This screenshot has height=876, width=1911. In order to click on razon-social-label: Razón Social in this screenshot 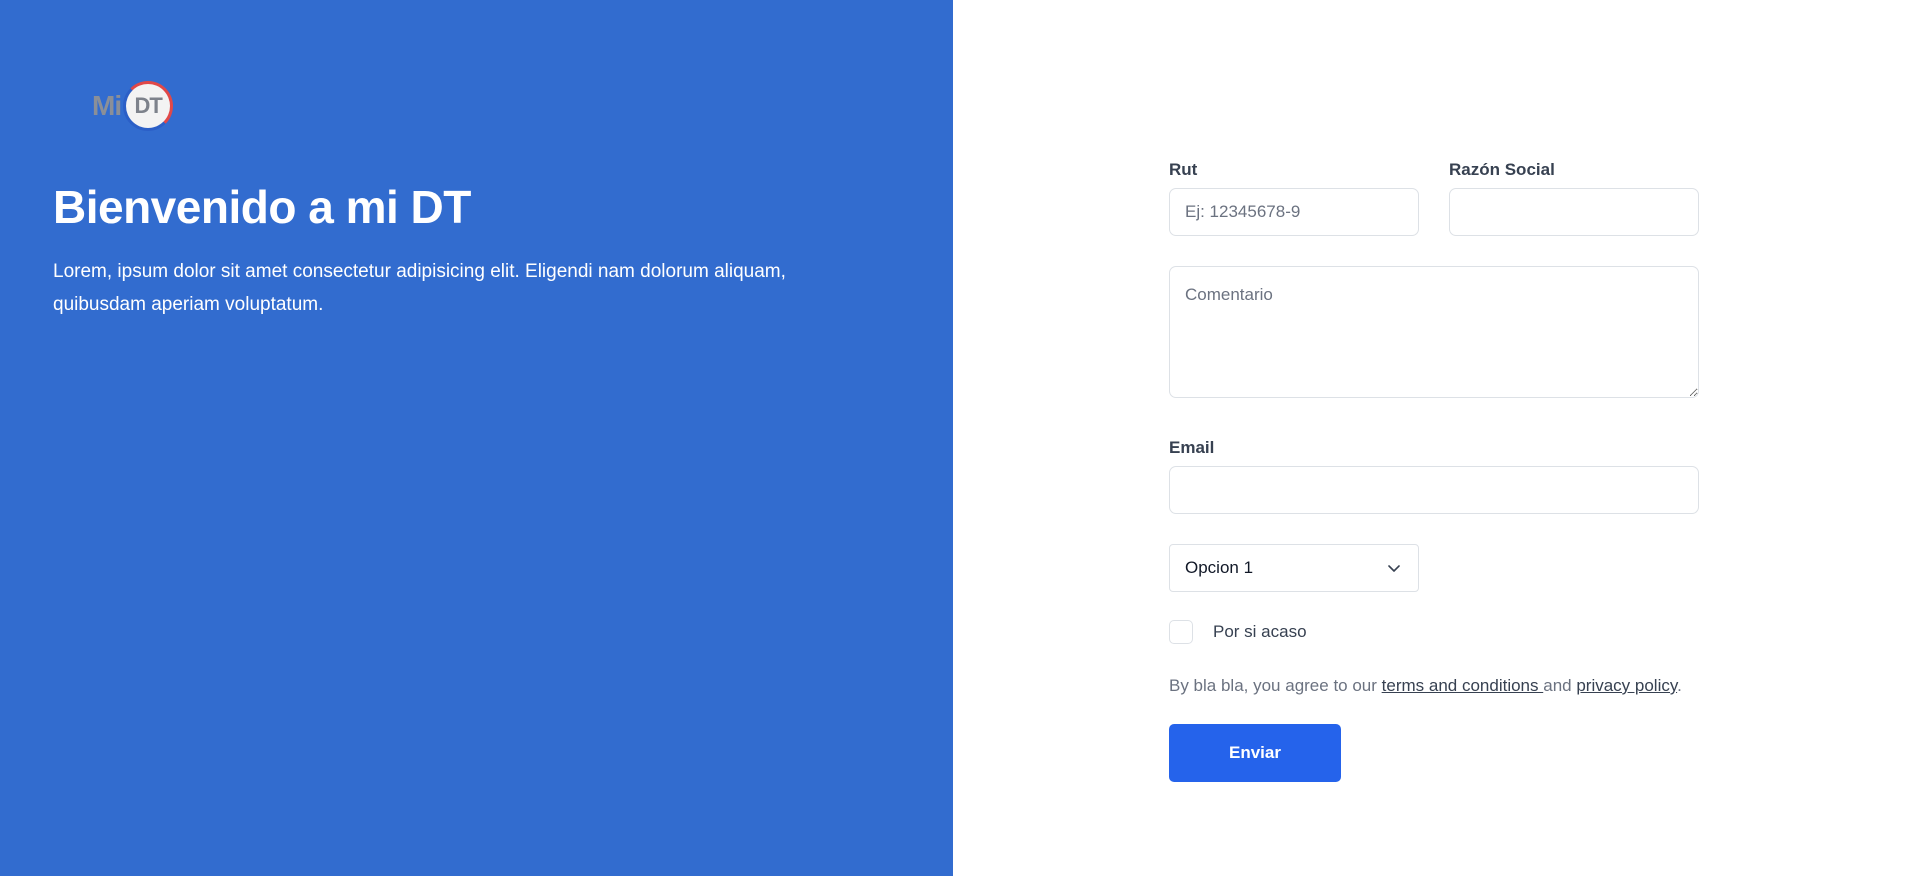, I will do `click(1502, 169)`.